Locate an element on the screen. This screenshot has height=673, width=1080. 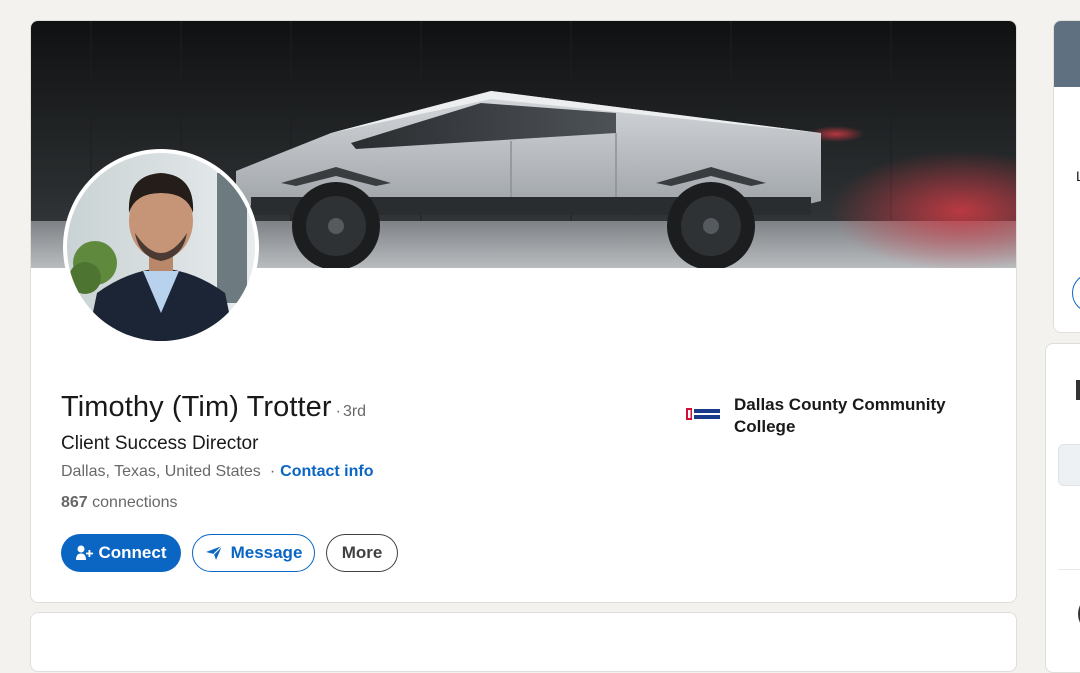
next-section-card is located at coordinates (523, 642).